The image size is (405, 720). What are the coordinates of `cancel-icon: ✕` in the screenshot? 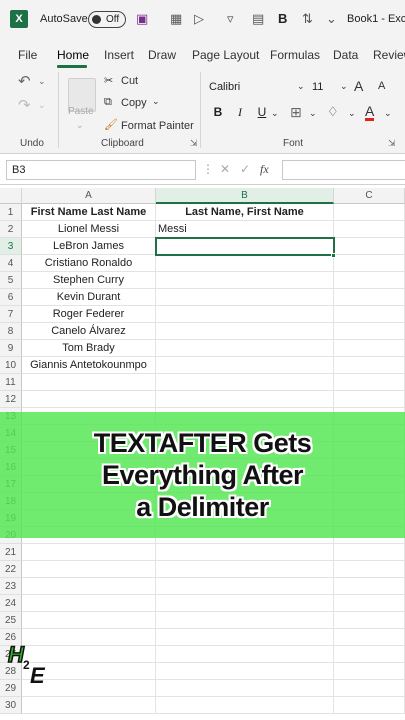 It's located at (225, 169).